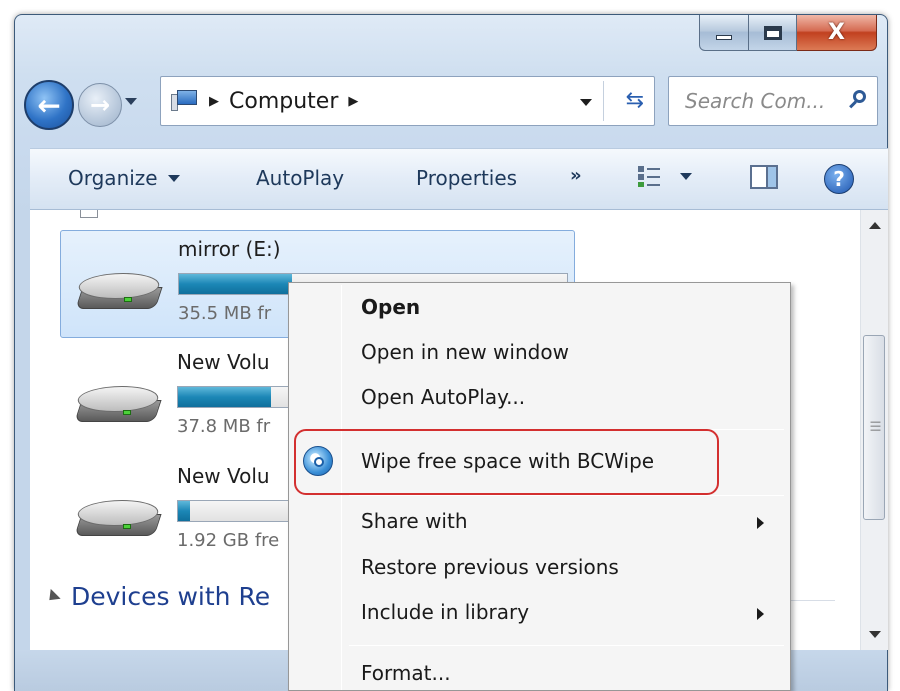 The width and height of the screenshot is (900, 691). I want to click on toolbar-overflow-button: », so click(576, 175).